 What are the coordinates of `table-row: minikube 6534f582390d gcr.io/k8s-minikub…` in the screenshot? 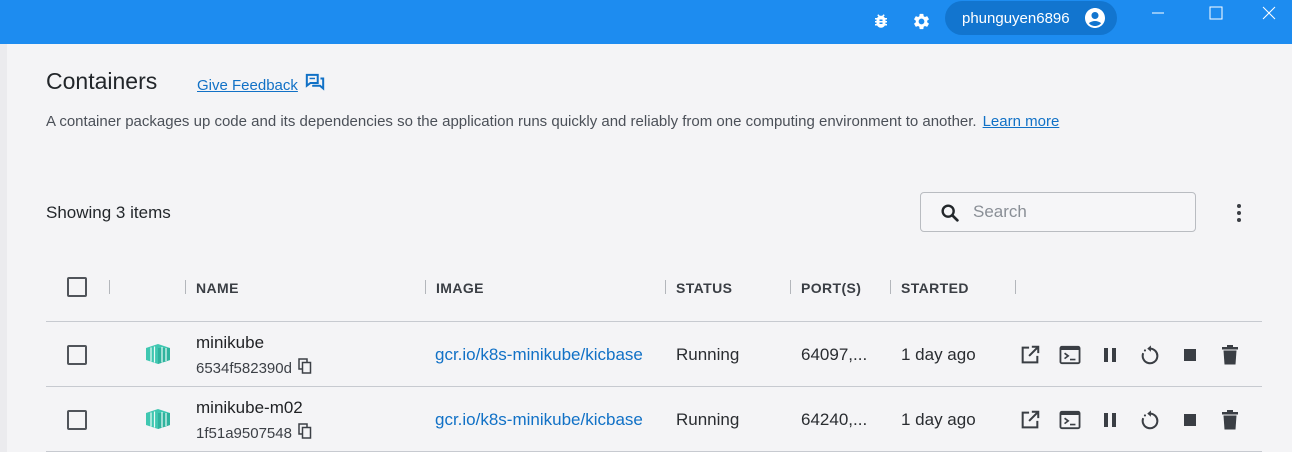 It's located at (654, 354).